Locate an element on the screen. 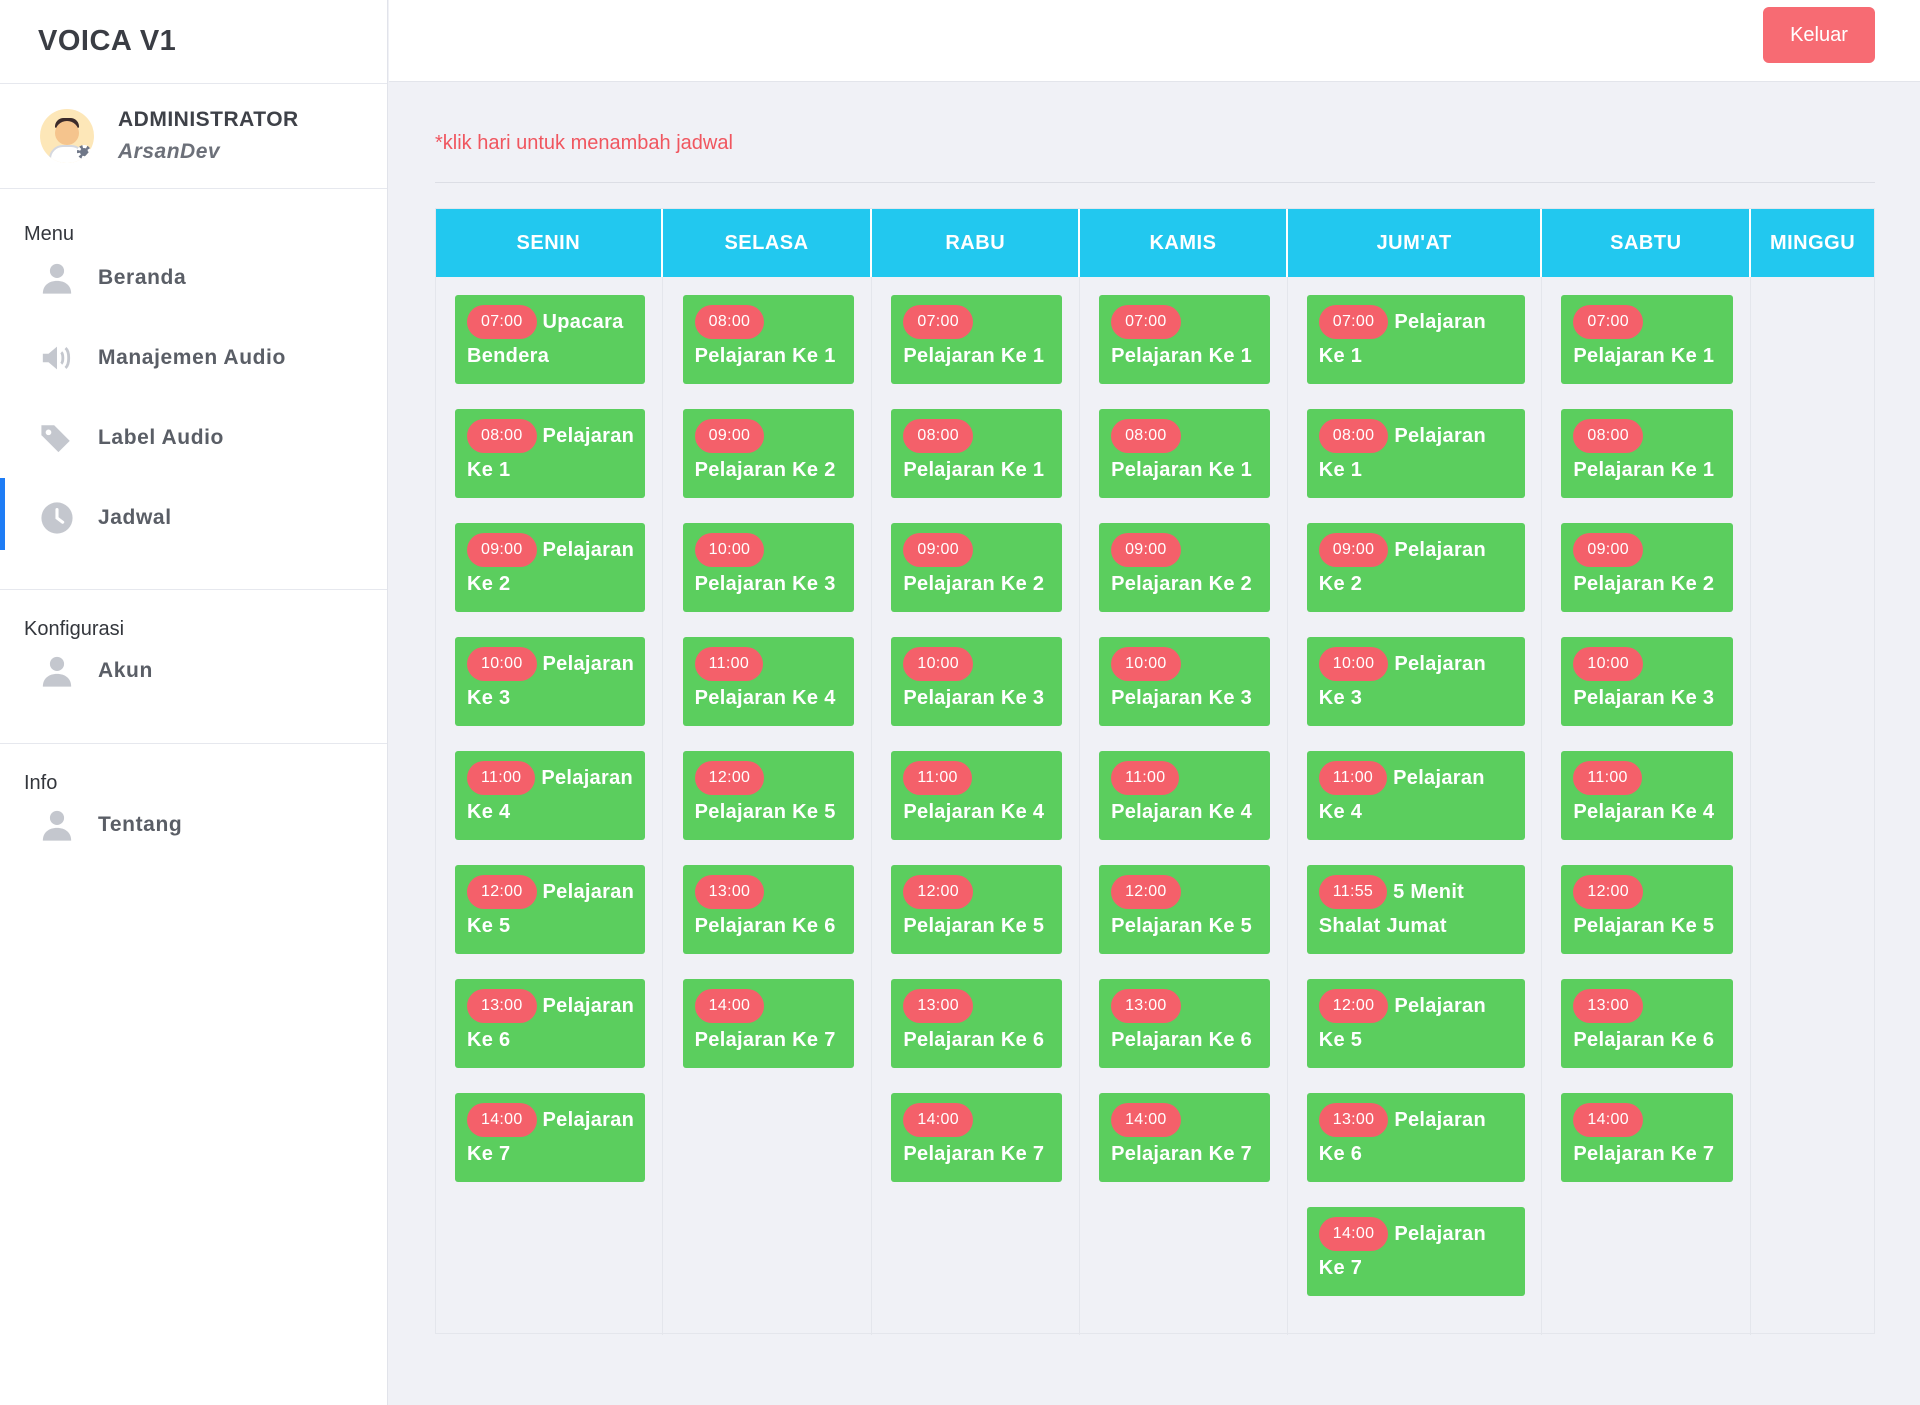 The width and height of the screenshot is (1920, 1405). tags-icon is located at coordinates (57, 438).